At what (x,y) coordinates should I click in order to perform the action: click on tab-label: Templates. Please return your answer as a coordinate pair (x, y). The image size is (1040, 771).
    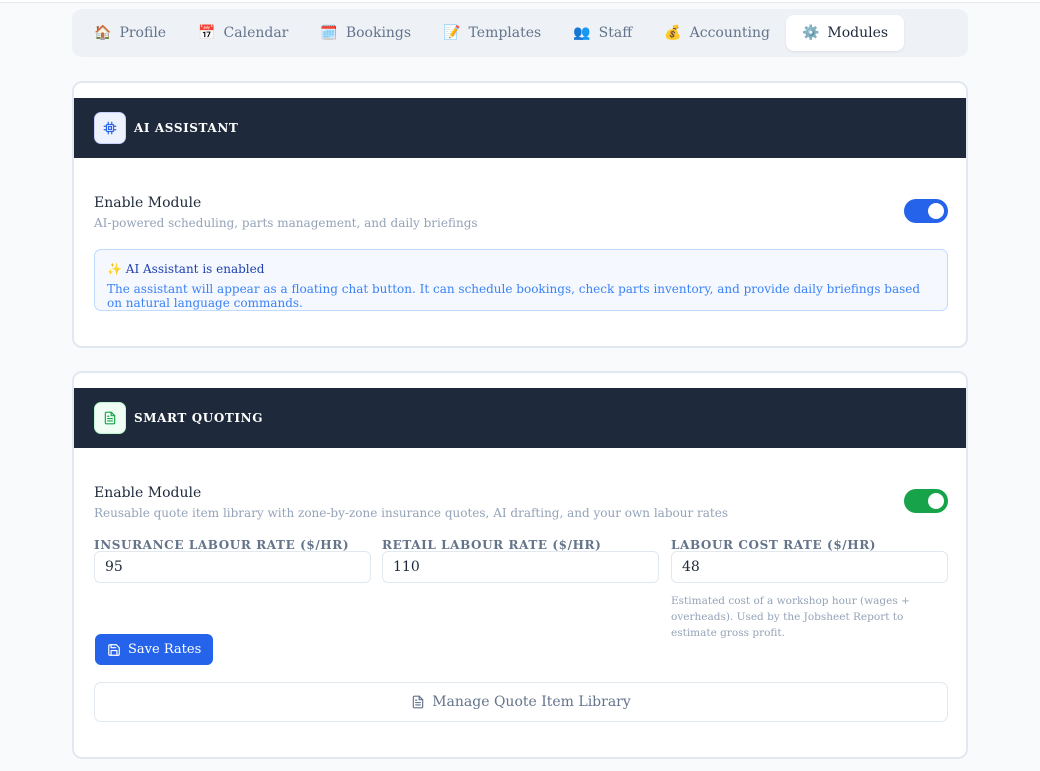
    Looking at the image, I should click on (505, 33).